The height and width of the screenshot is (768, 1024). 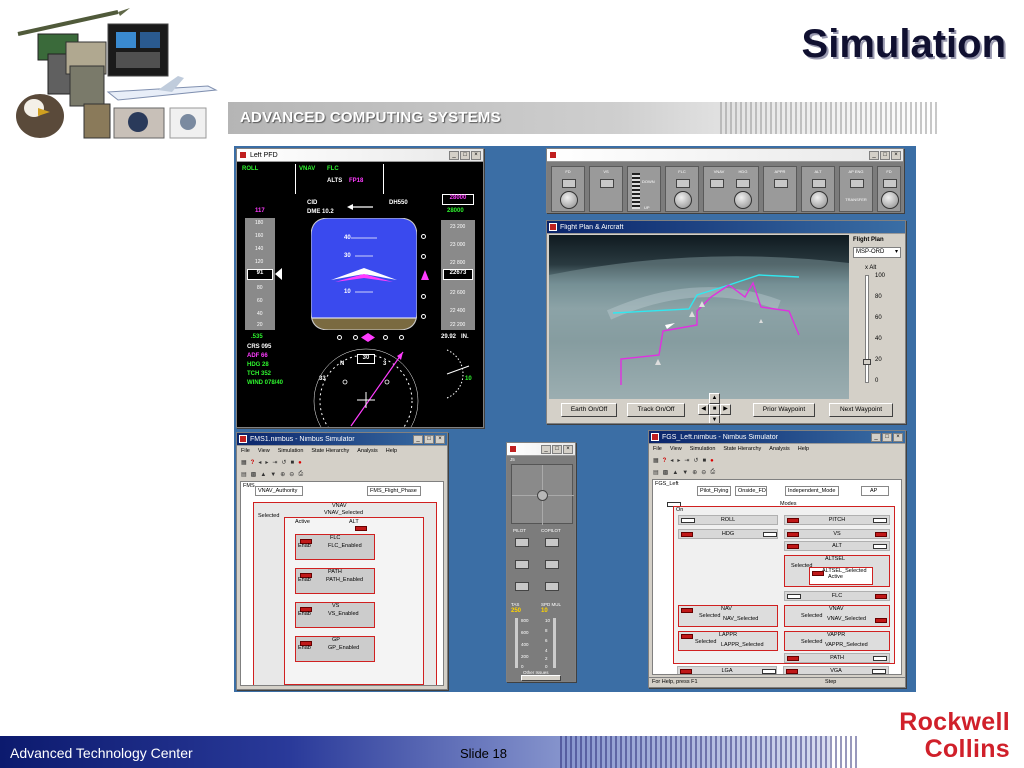 I want to click on lga-mode: LGA, so click(x=727, y=670).